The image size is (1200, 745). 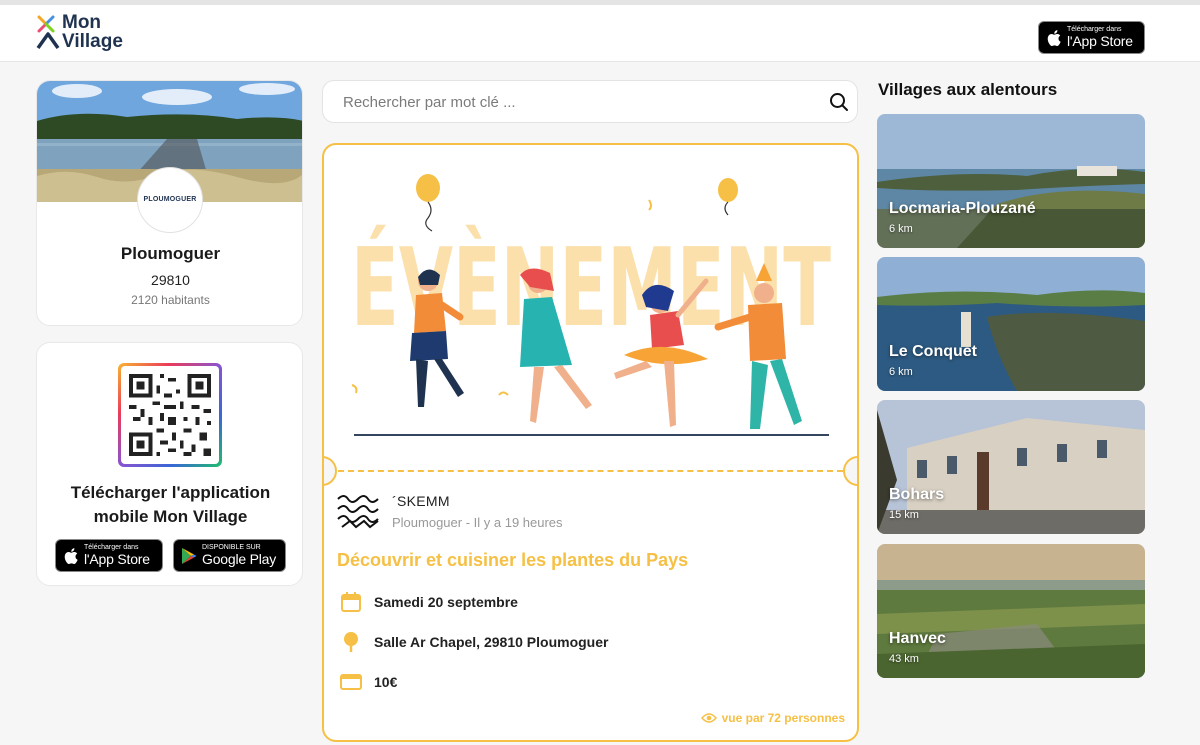 I want to click on ticket-perforation, so click(x=590, y=471).